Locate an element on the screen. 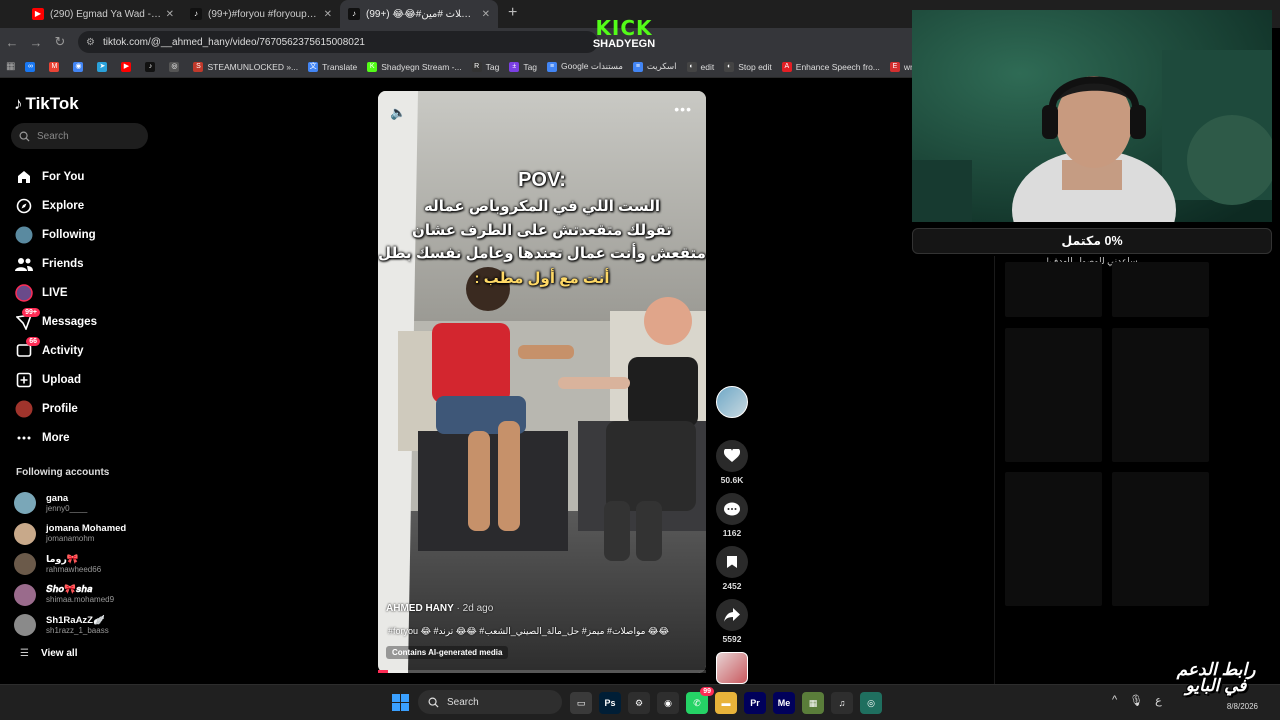  bookmark-item: ≡ Google مستندات is located at coordinates (585, 66).